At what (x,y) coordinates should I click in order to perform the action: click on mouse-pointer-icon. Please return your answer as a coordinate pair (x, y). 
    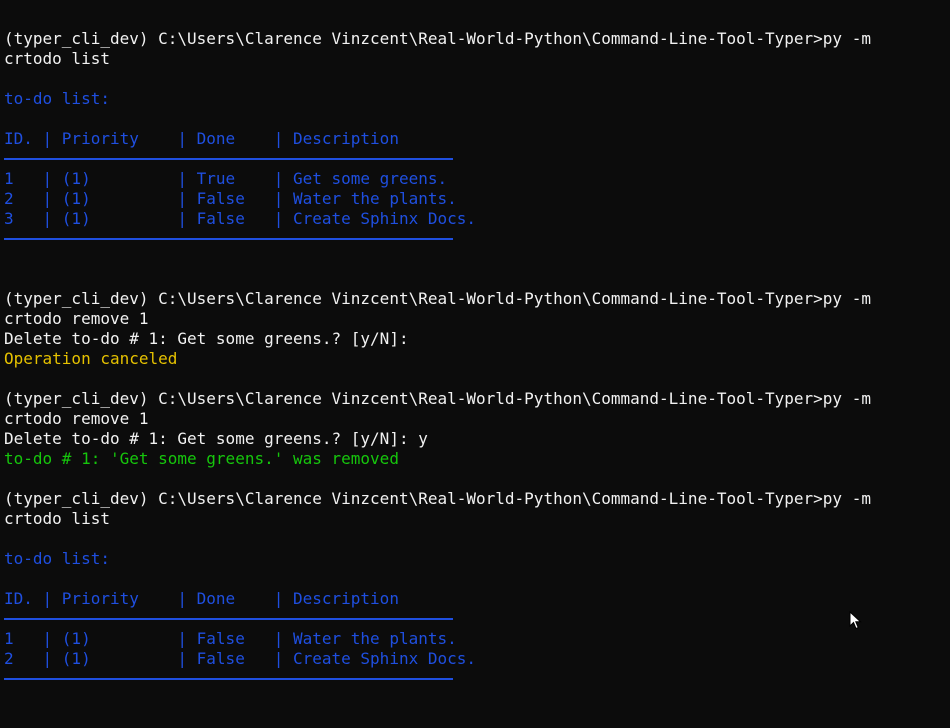
    Looking at the image, I should click on (855, 620).